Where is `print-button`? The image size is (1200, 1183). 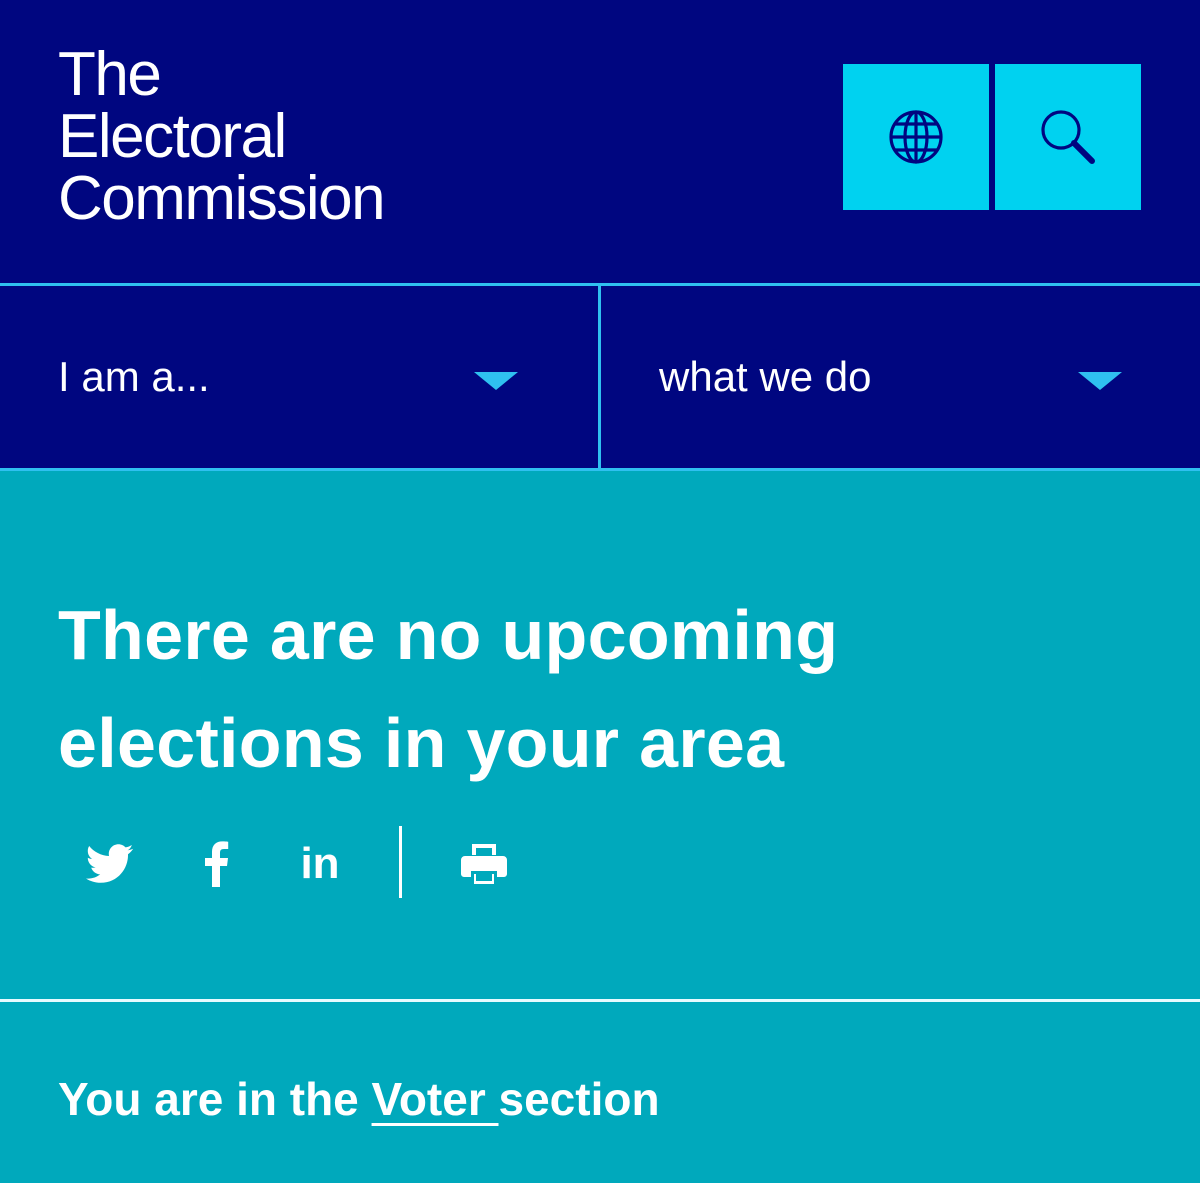
print-button is located at coordinates (484, 864).